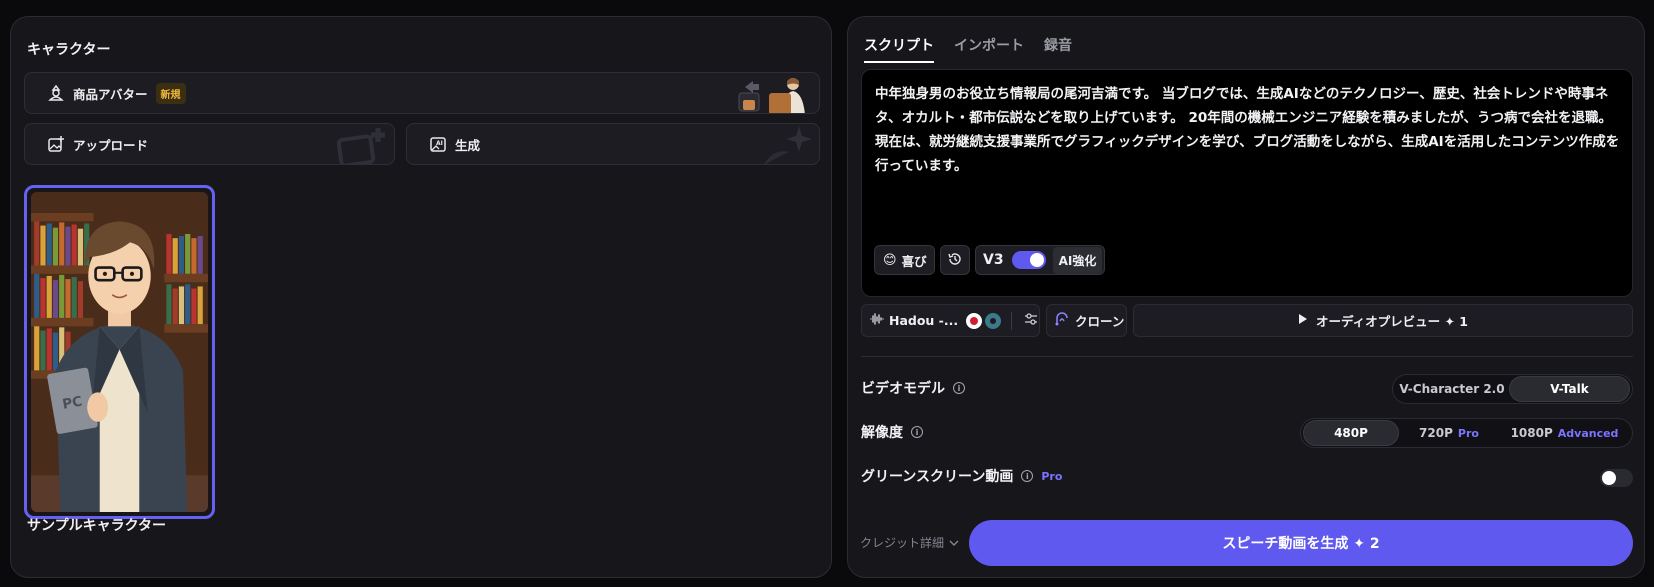 Image resolution: width=1654 pixels, height=587 pixels. I want to click on resolution-option-1080p: 1080P Advanced, so click(1564, 433).